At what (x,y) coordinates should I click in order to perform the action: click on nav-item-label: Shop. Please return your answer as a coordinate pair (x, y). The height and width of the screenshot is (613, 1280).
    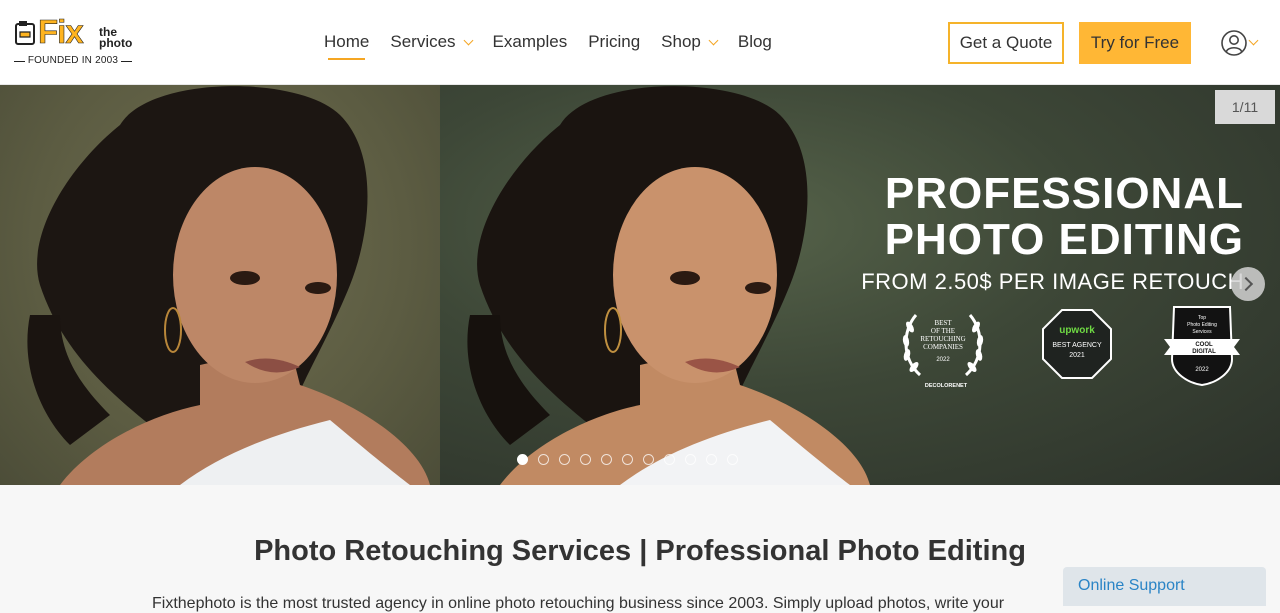
    Looking at the image, I should click on (681, 41).